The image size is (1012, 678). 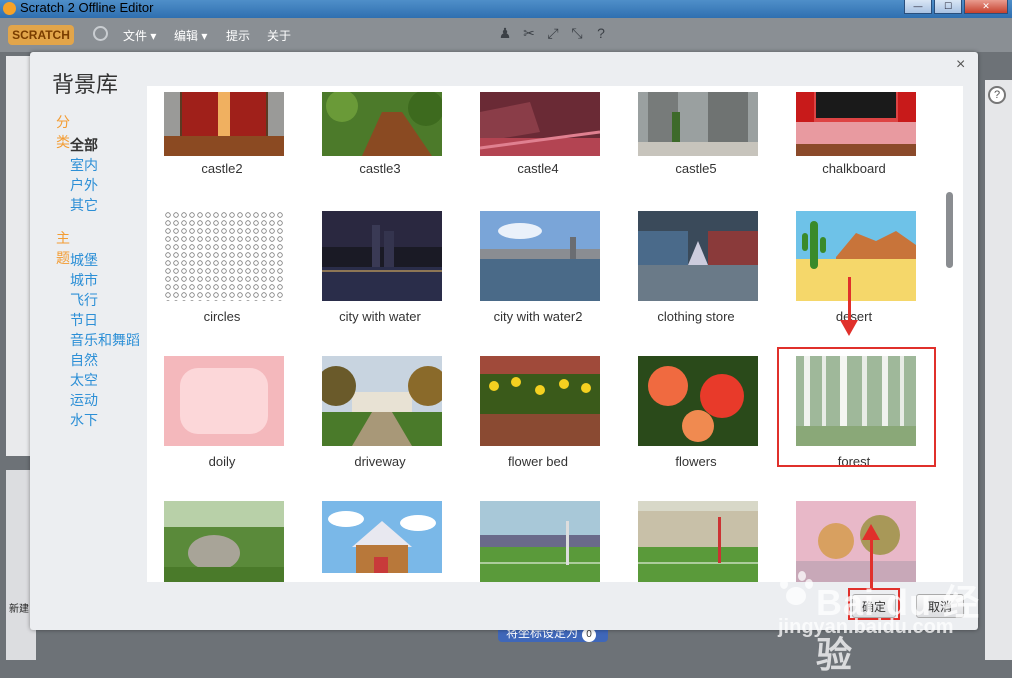 I want to click on backdrop-label: castle3, so click(x=380, y=168).